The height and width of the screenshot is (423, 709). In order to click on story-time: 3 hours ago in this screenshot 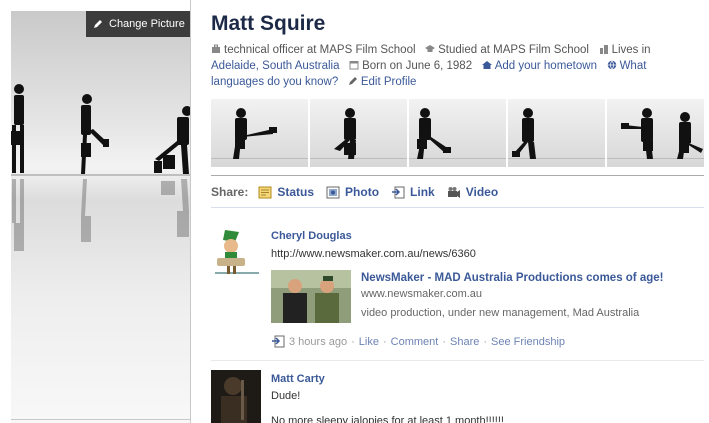, I will do `click(318, 342)`.